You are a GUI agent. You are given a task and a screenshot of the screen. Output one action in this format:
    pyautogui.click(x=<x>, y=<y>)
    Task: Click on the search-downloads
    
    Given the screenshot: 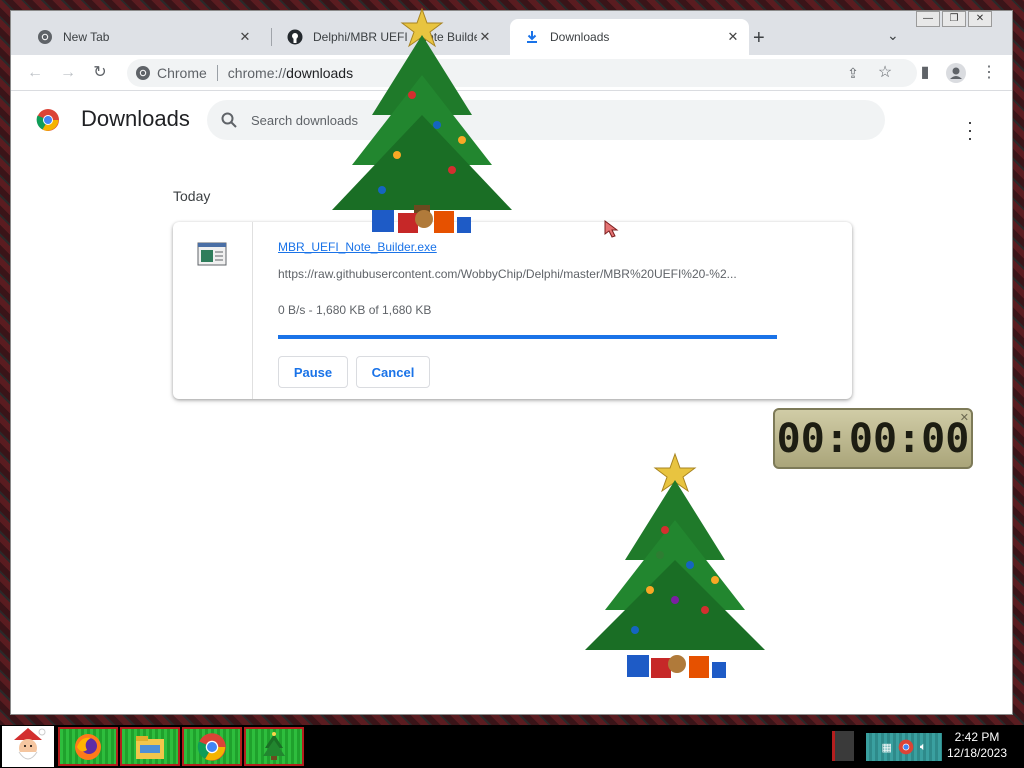 What is the action you would take?
    pyautogui.click(x=546, y=120)
    